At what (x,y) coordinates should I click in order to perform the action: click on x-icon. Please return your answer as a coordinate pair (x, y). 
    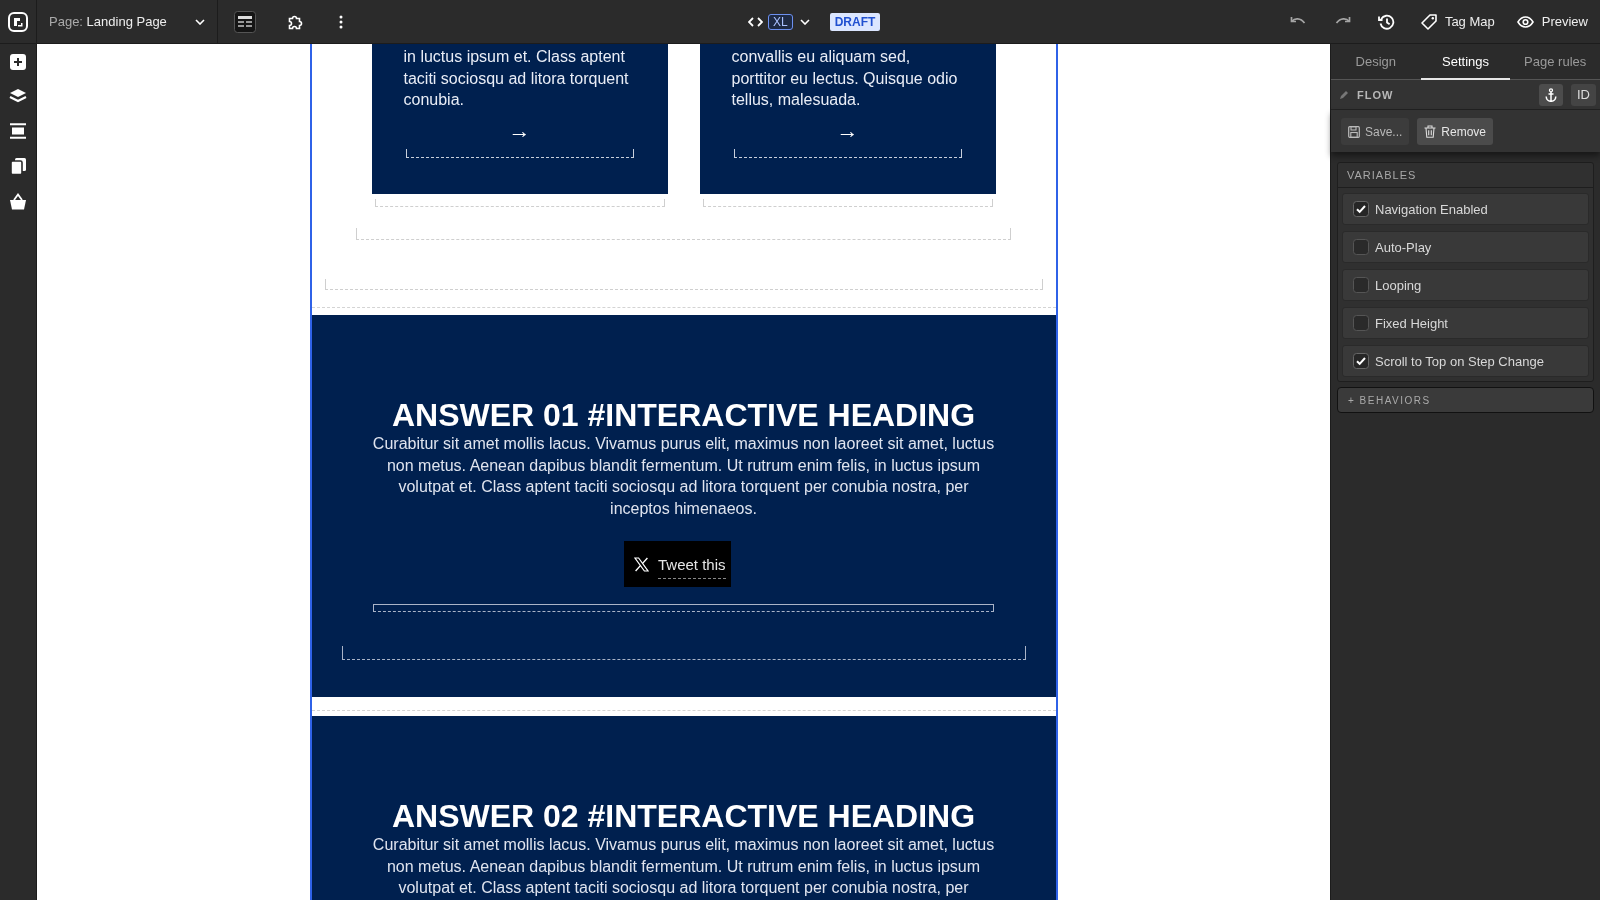
    Looking at the image, I should click on (641, 564).